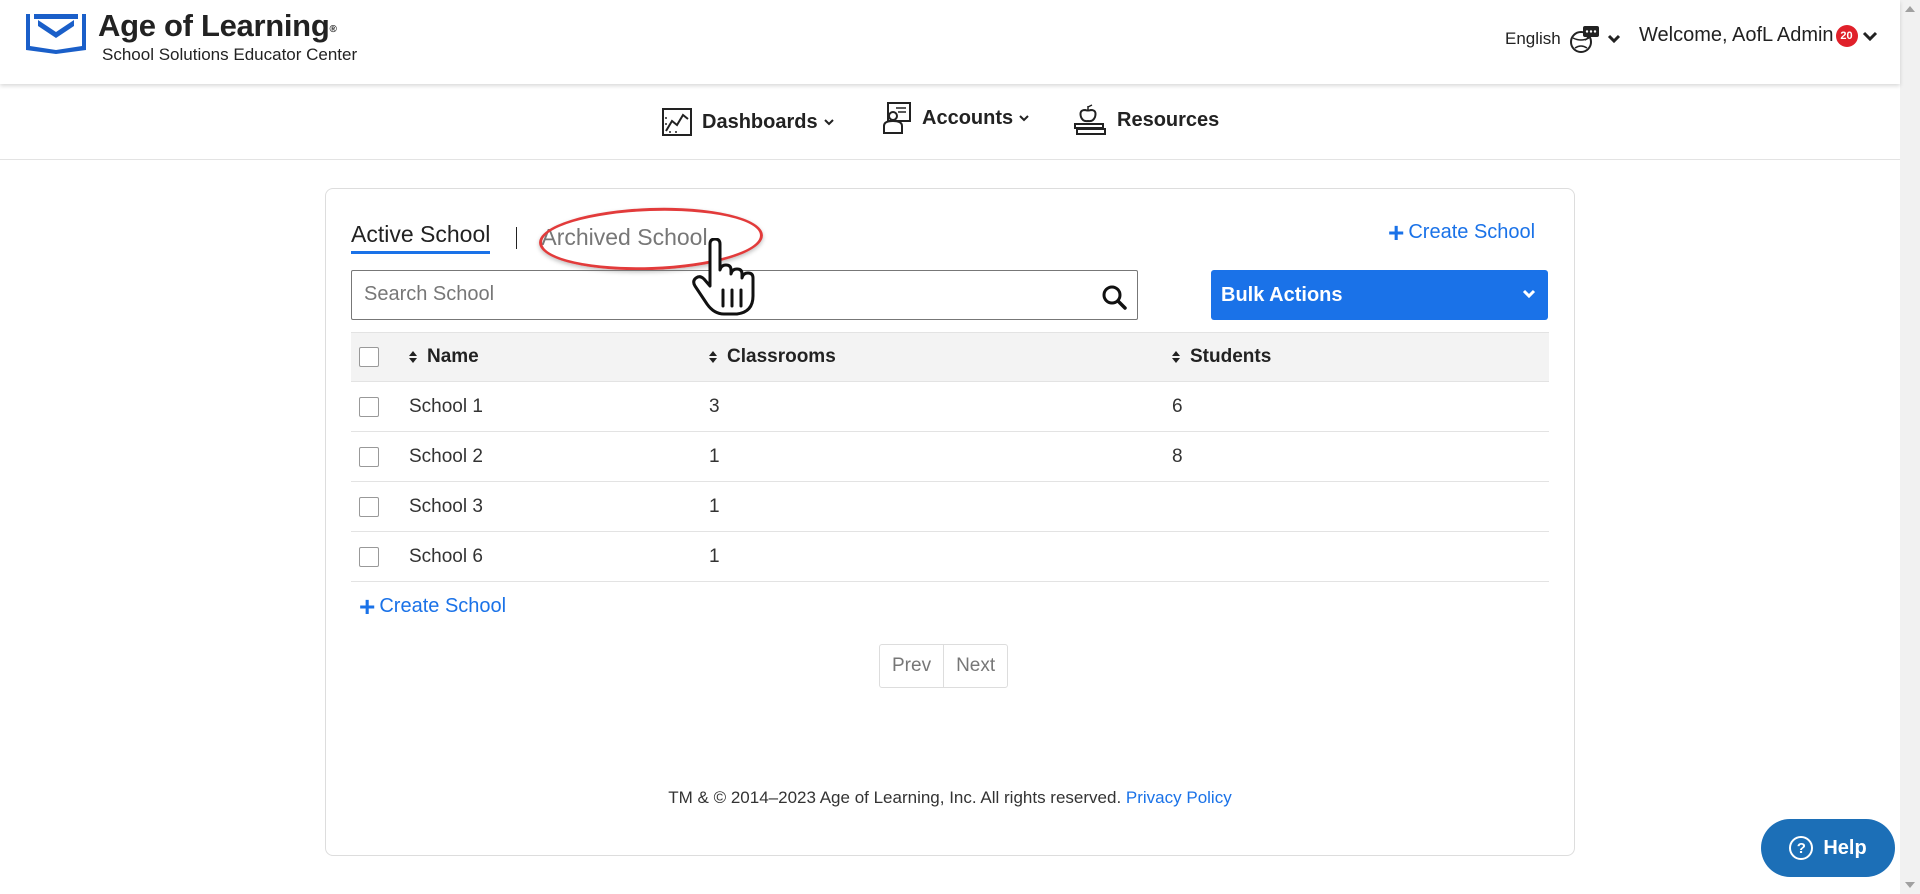  Describe the element at coordinates (1910, 885) in the screenshot. I see `scroll-down-arrow-icon` at that location.